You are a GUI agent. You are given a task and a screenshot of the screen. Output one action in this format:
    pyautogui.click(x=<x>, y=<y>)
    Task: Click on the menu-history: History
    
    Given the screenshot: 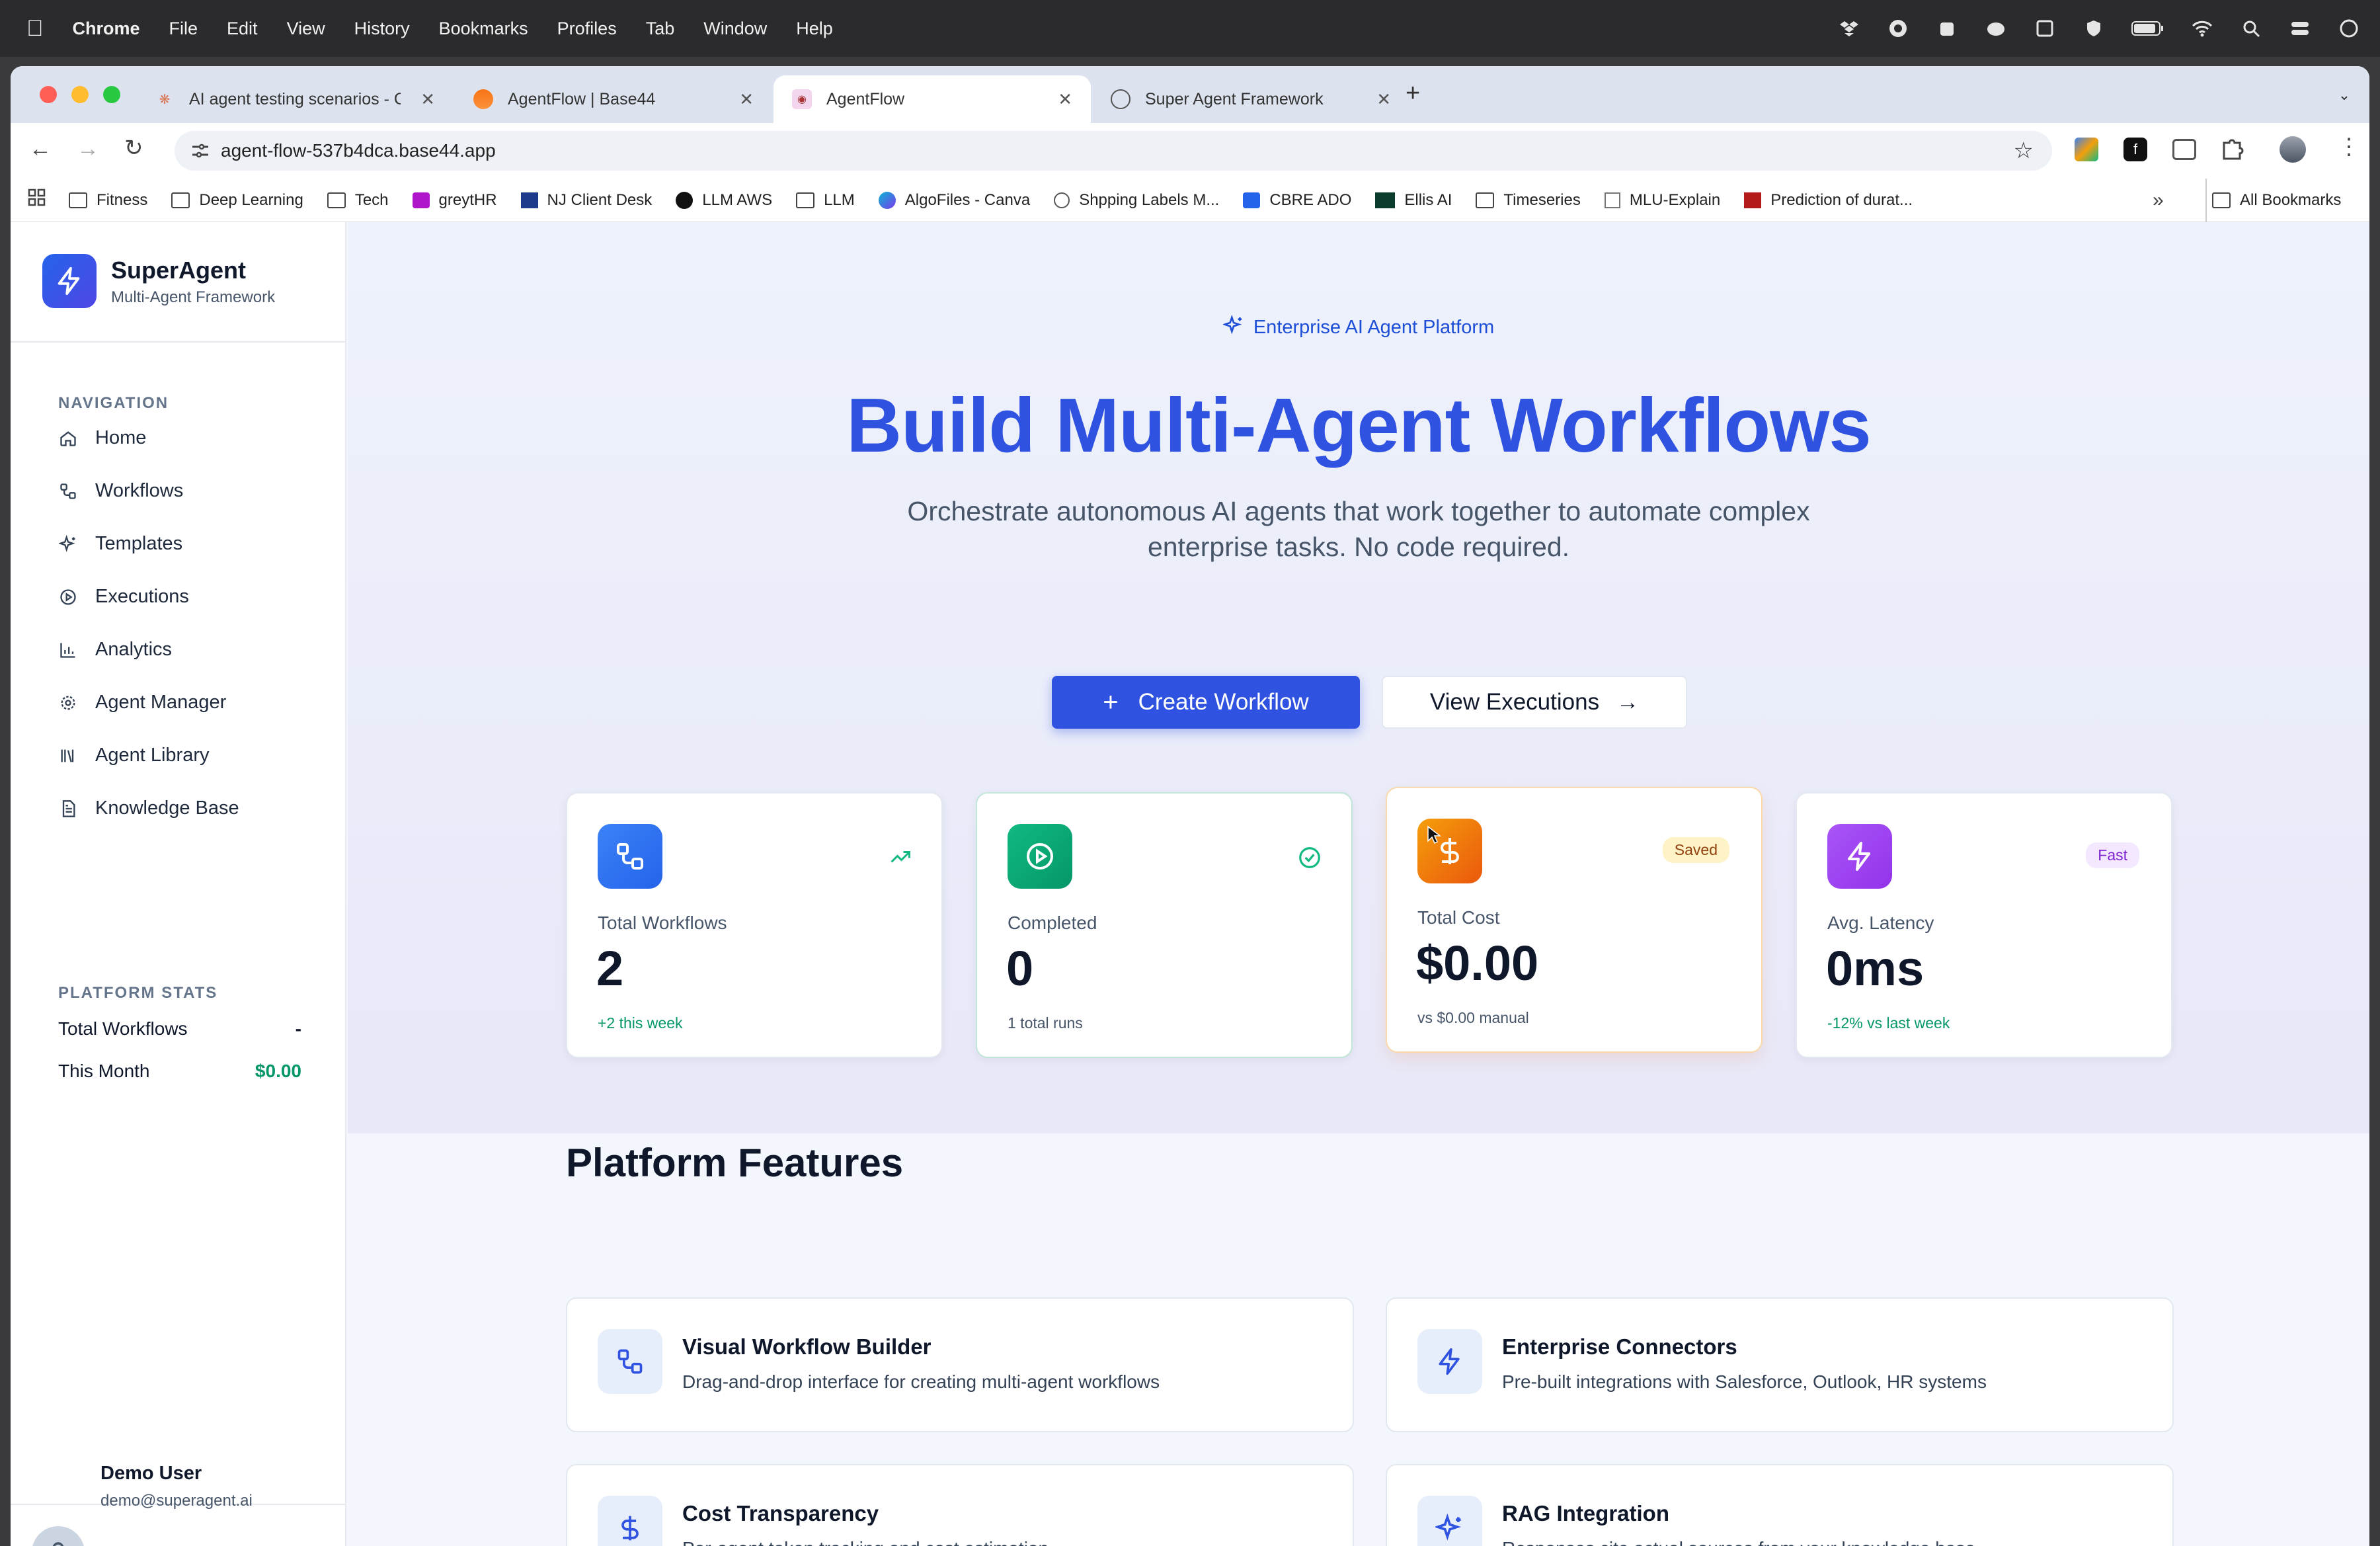 What is the action you would take?
    pyautogui.click(x=382, y=29)
    